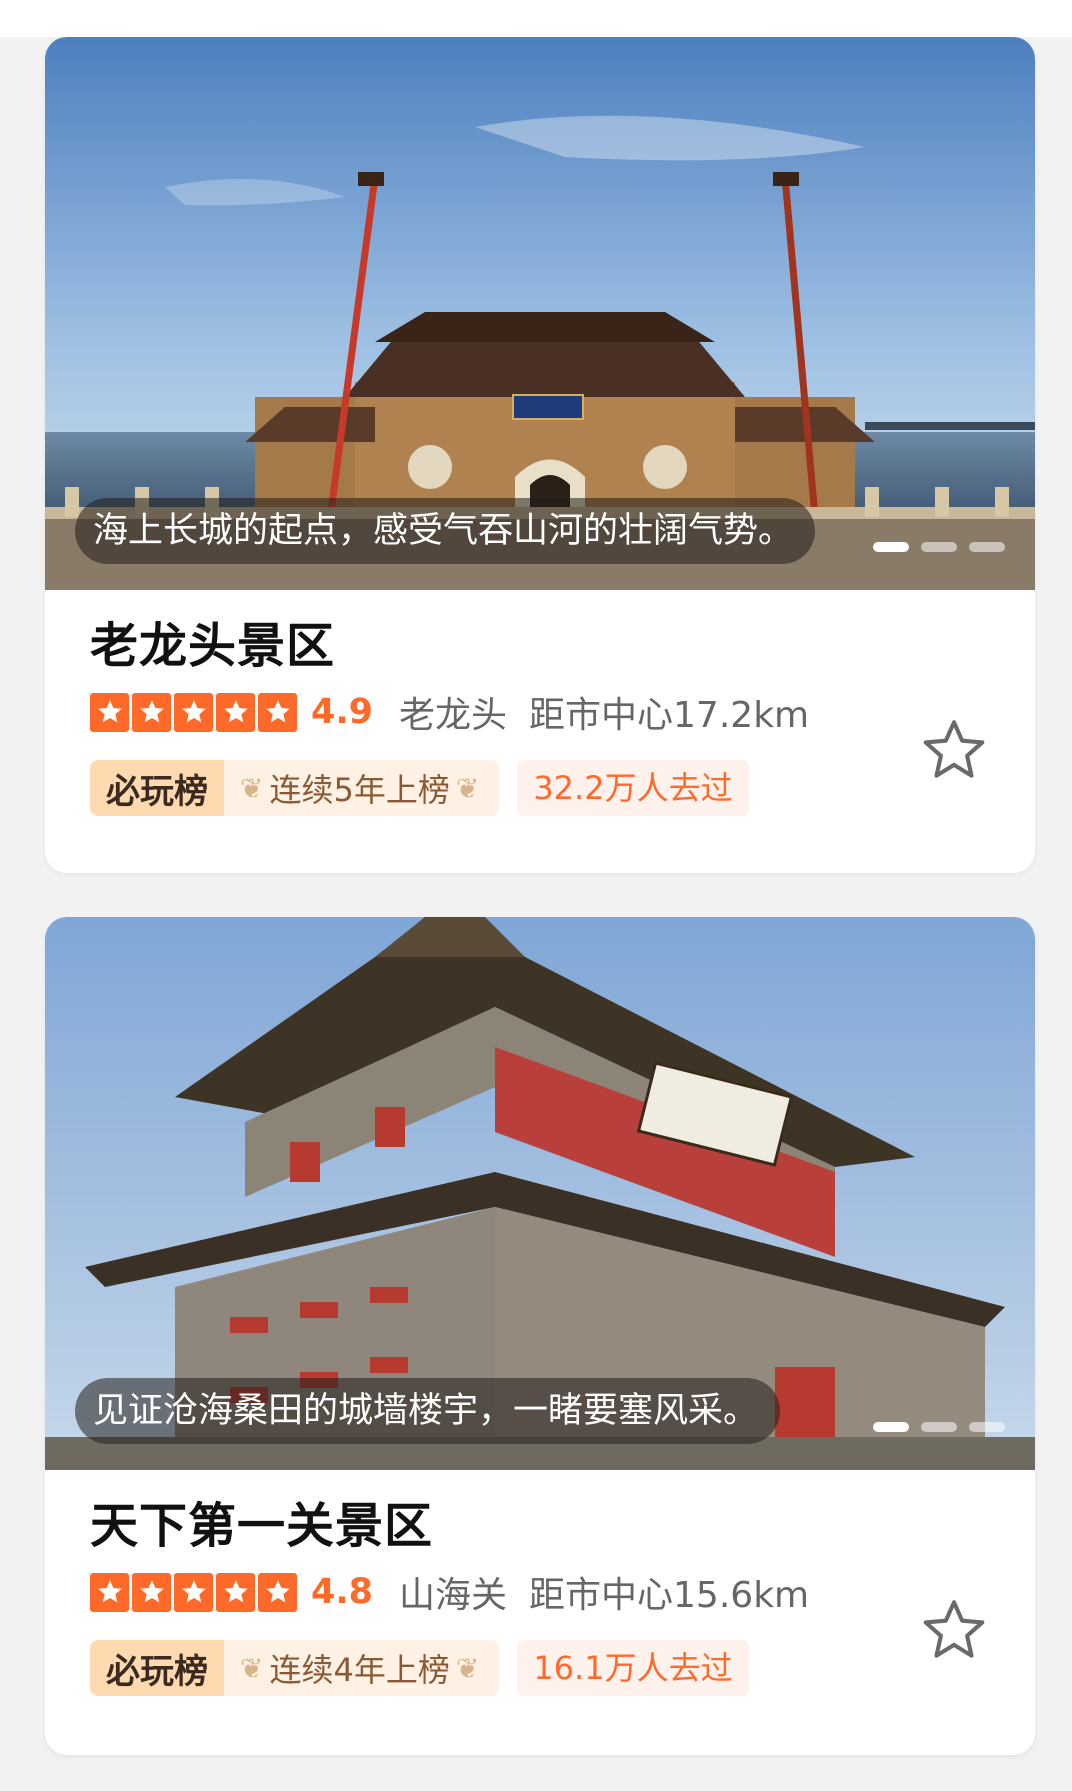 The image size is (1072, 1791). What do you see at coordinates (633, 788) in the screenshot?
I see `visitor-count-badge: 32.2万人去过` at bounding box center [633, 788].